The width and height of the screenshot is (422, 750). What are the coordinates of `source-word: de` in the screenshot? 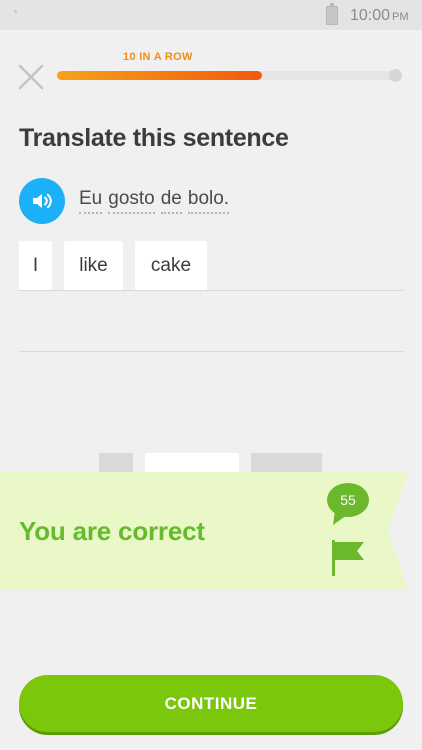 It's located at (171, 201).